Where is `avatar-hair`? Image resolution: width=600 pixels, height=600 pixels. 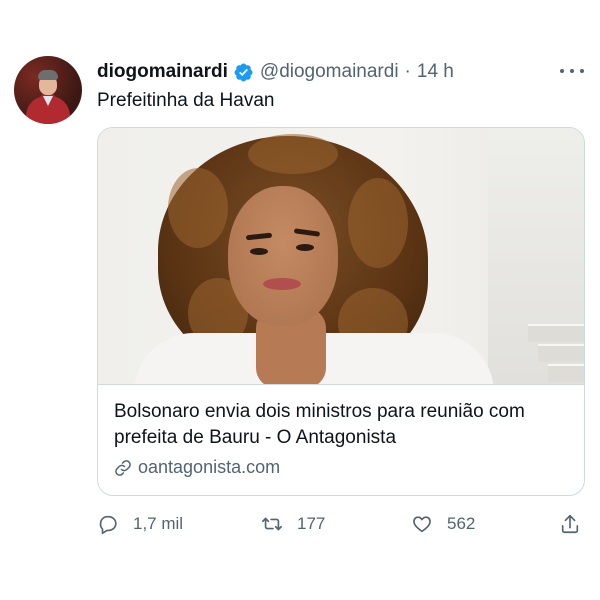 avatar-hair is located at coordinates (48, 75).